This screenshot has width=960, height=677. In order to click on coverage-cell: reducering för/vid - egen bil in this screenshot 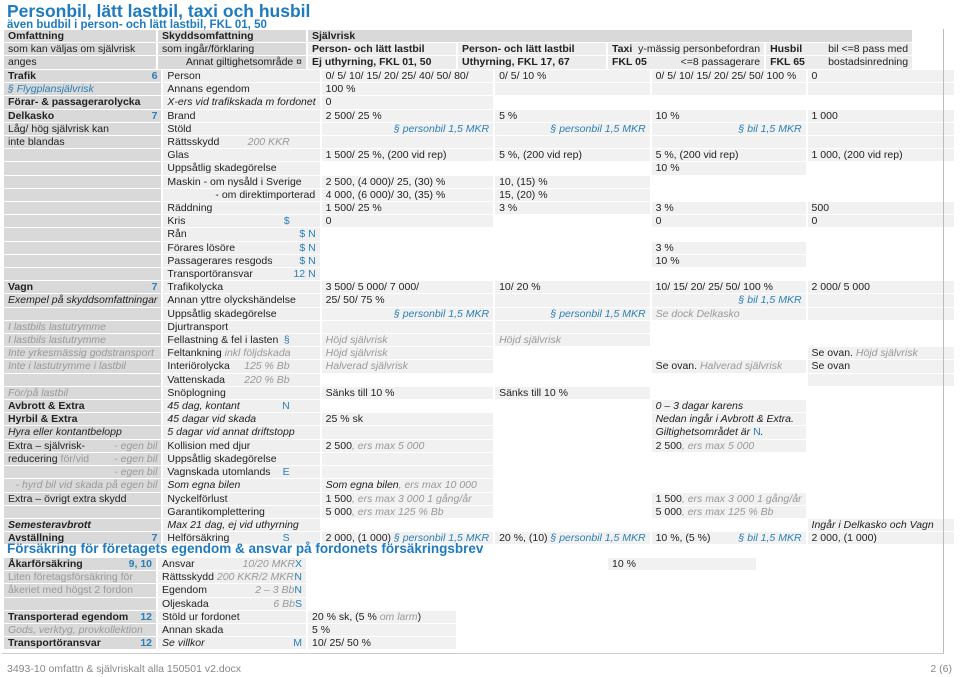, I will do `click(83, 459)`.